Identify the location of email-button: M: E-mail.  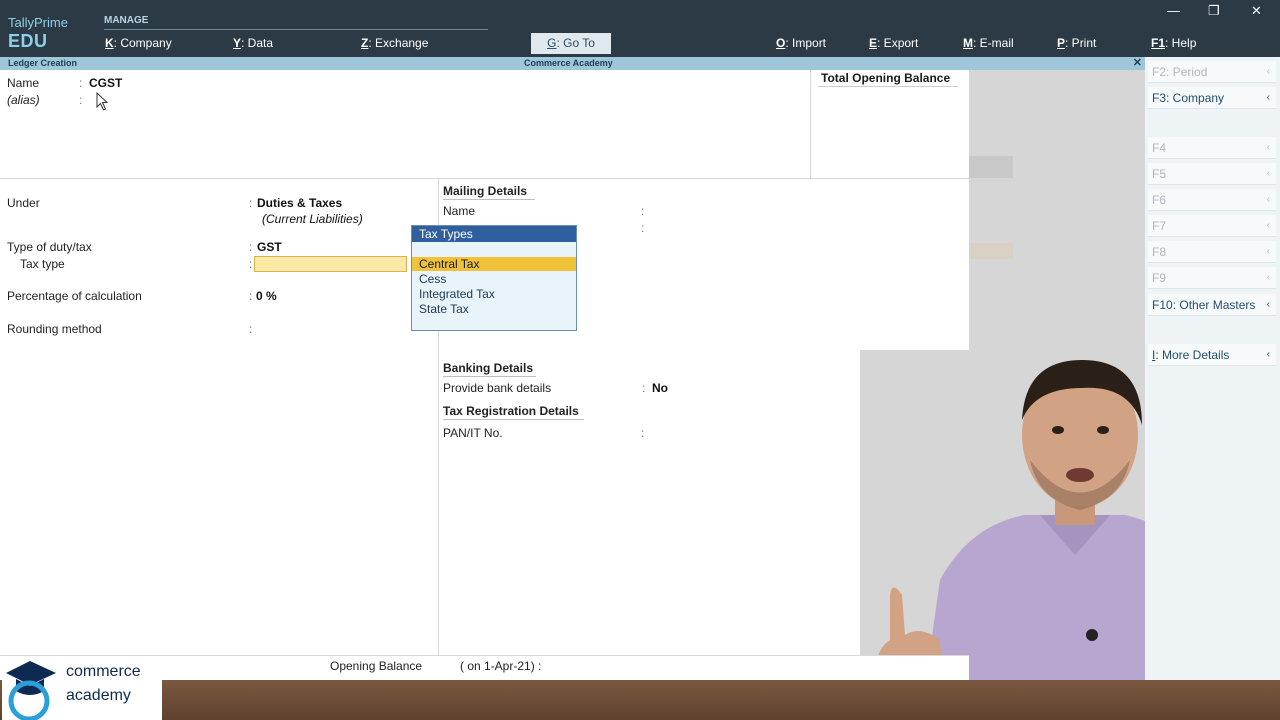
(988, 43).